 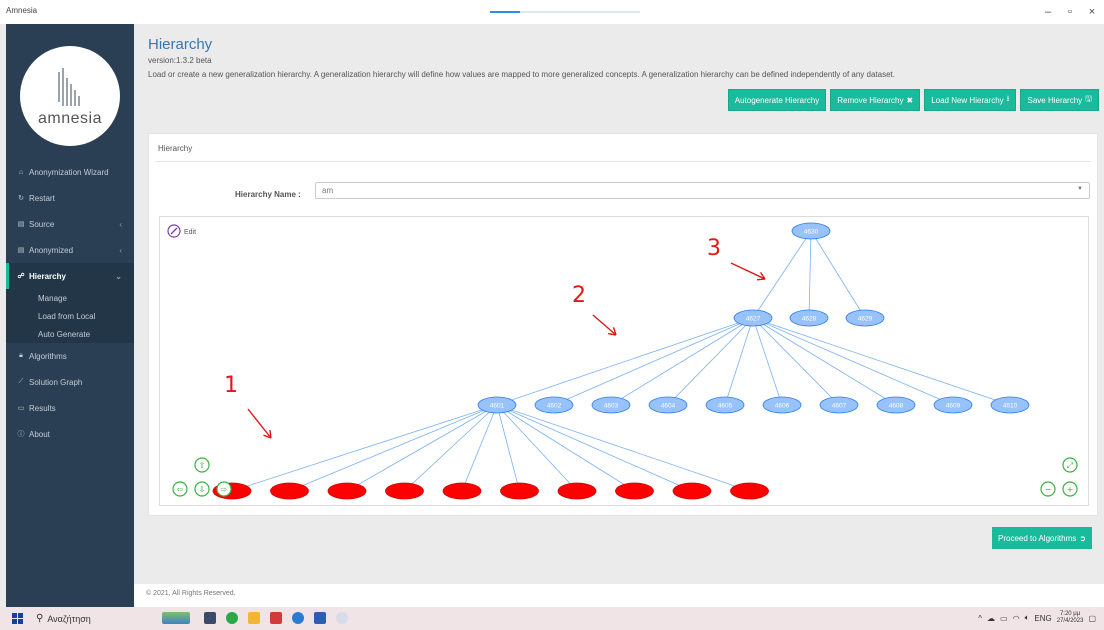 I want to click on hierarchy-node-level-3: 4602, so click(x=554, y=405).